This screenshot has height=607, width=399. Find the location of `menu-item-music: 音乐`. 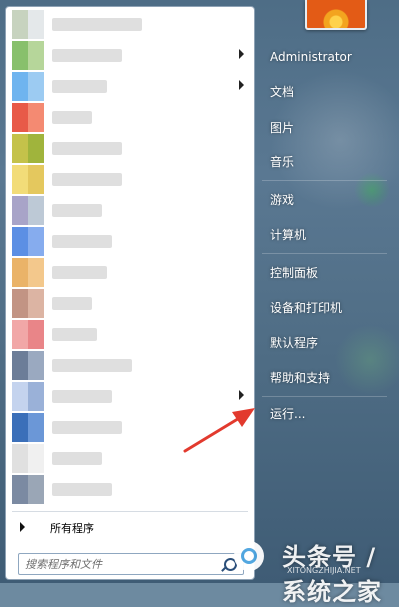

menu-item-music: 音乐 is located at coordinates (327, 162).